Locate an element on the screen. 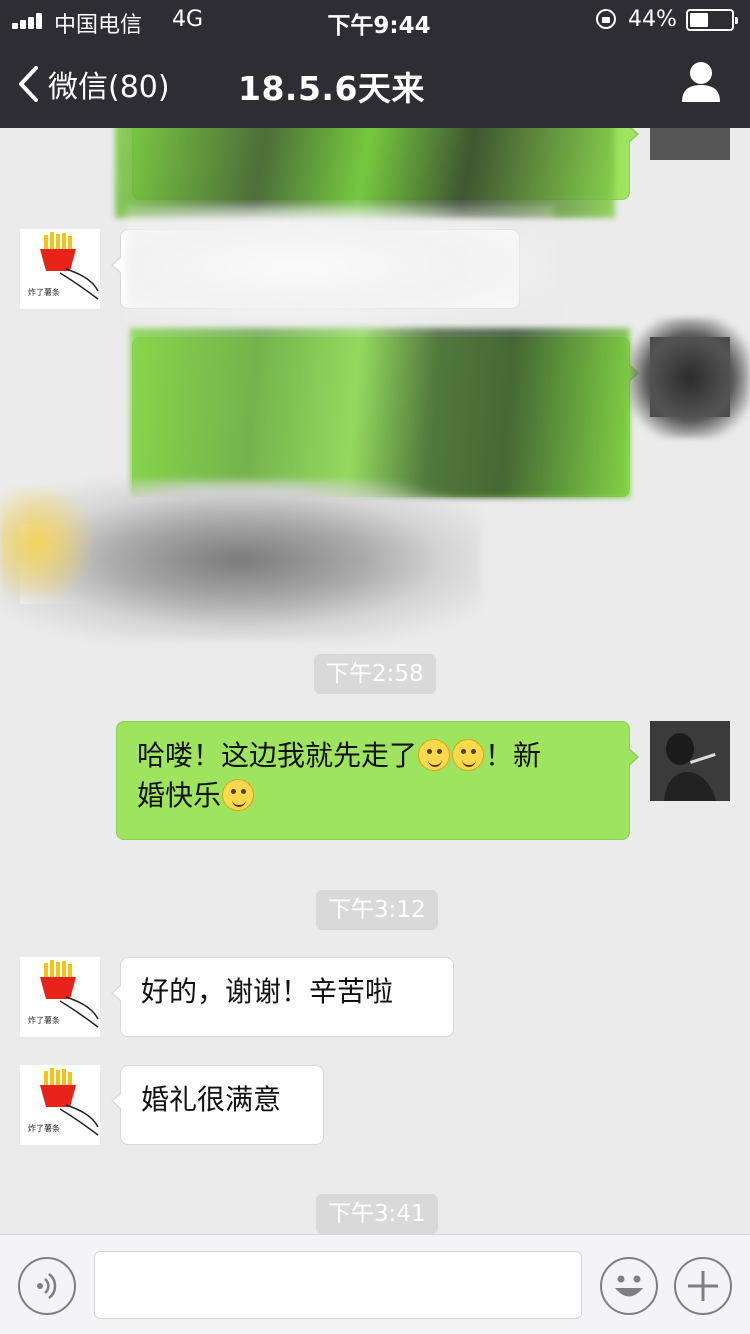 The width and height of the screenshot is (750, 1334). back-button: 微信(80) is located at coordinates (93, 84).